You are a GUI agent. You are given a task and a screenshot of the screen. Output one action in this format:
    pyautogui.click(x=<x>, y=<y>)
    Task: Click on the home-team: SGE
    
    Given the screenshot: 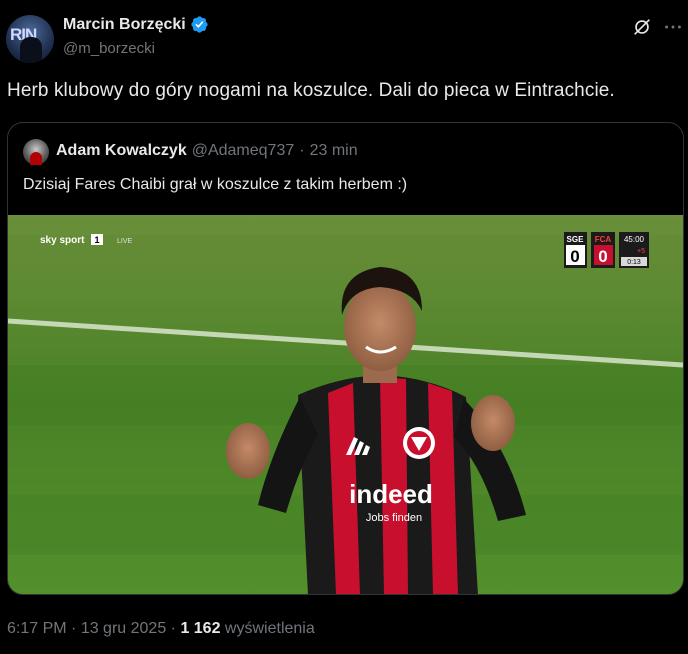 What is the action you would take?
    pyautogui.click(x=576, y=239)
    